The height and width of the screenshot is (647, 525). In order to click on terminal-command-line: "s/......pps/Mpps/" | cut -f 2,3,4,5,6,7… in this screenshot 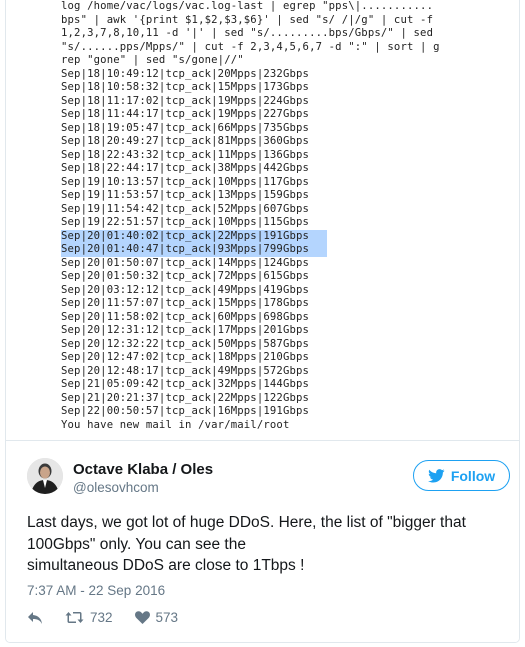, I will do `click(250, 46)`.